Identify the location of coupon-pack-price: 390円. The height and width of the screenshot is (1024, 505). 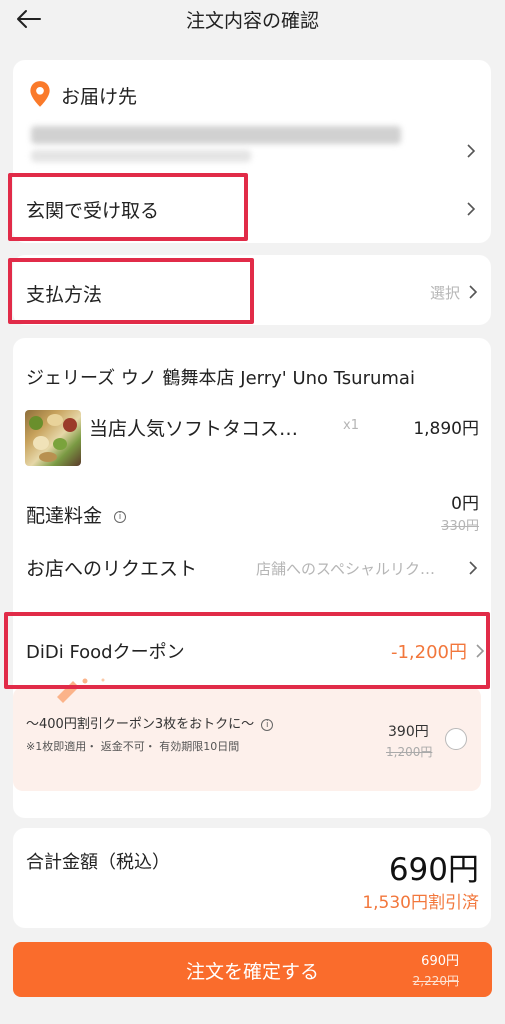
(408, 732).